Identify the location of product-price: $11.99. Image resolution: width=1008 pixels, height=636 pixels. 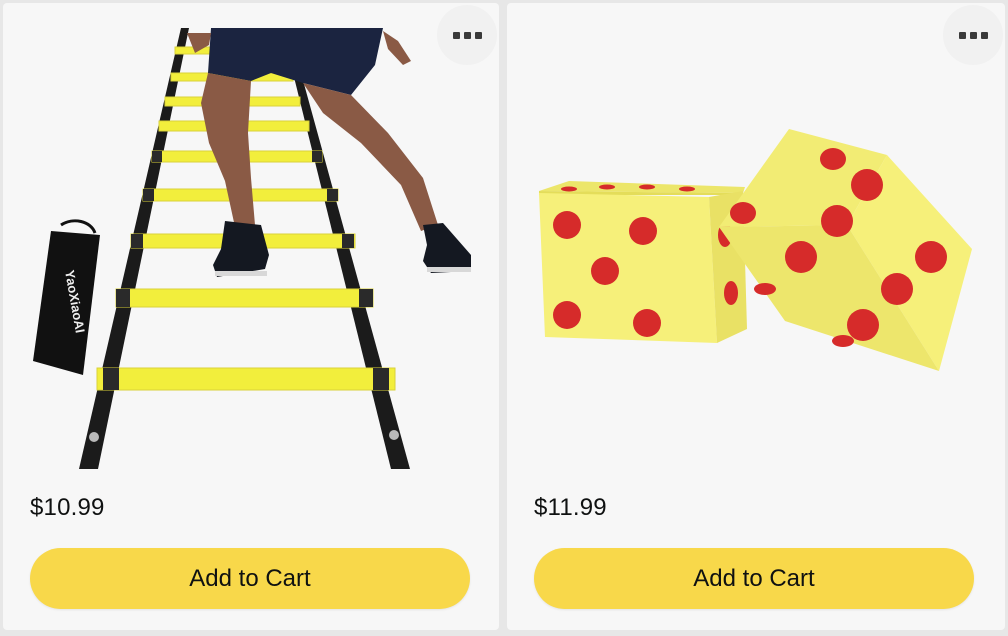
(570, 507).